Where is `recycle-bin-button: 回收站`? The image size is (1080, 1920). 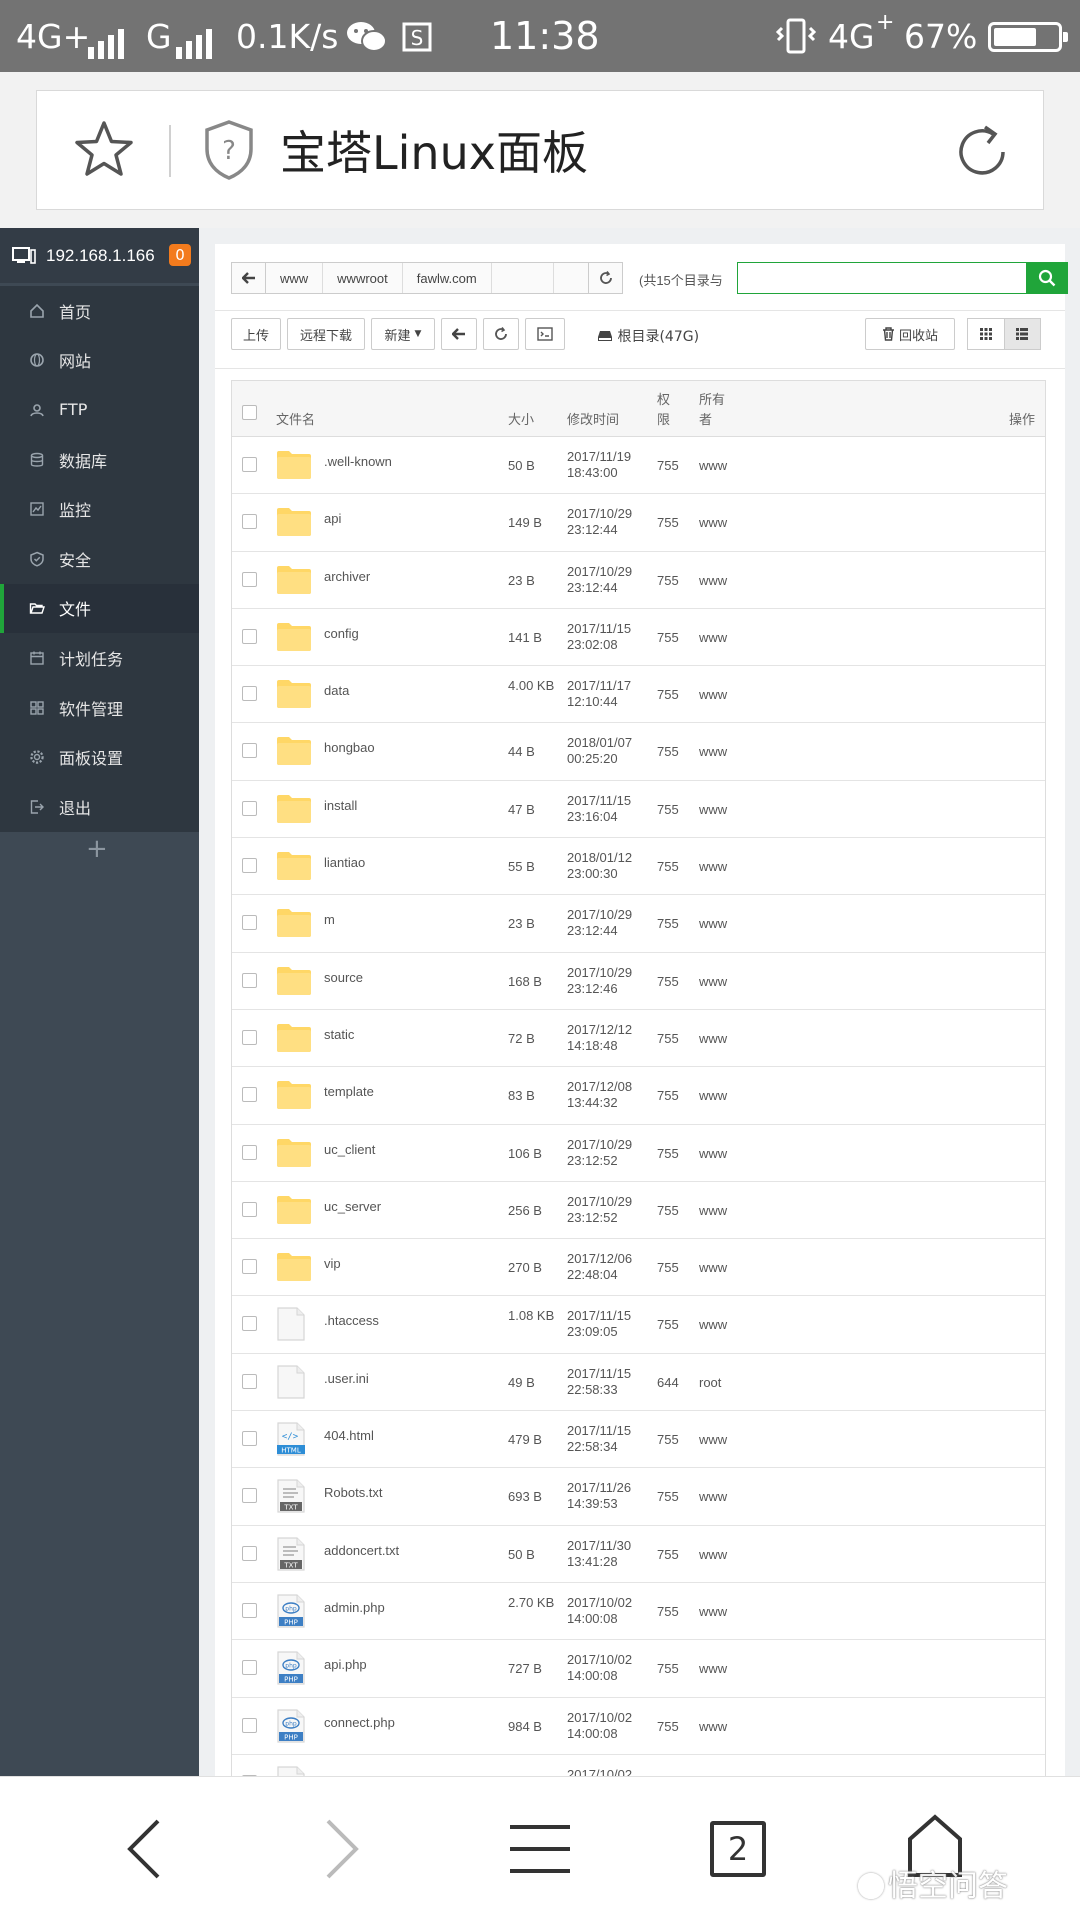 recycle-bin-button: 回收站 is located at coordinates (910, 334).